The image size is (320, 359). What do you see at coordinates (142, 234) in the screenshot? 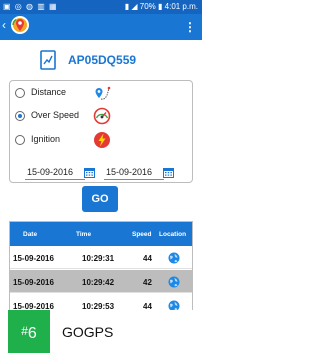
I see `header-speed: Speed` at bounding box center [142, 234].